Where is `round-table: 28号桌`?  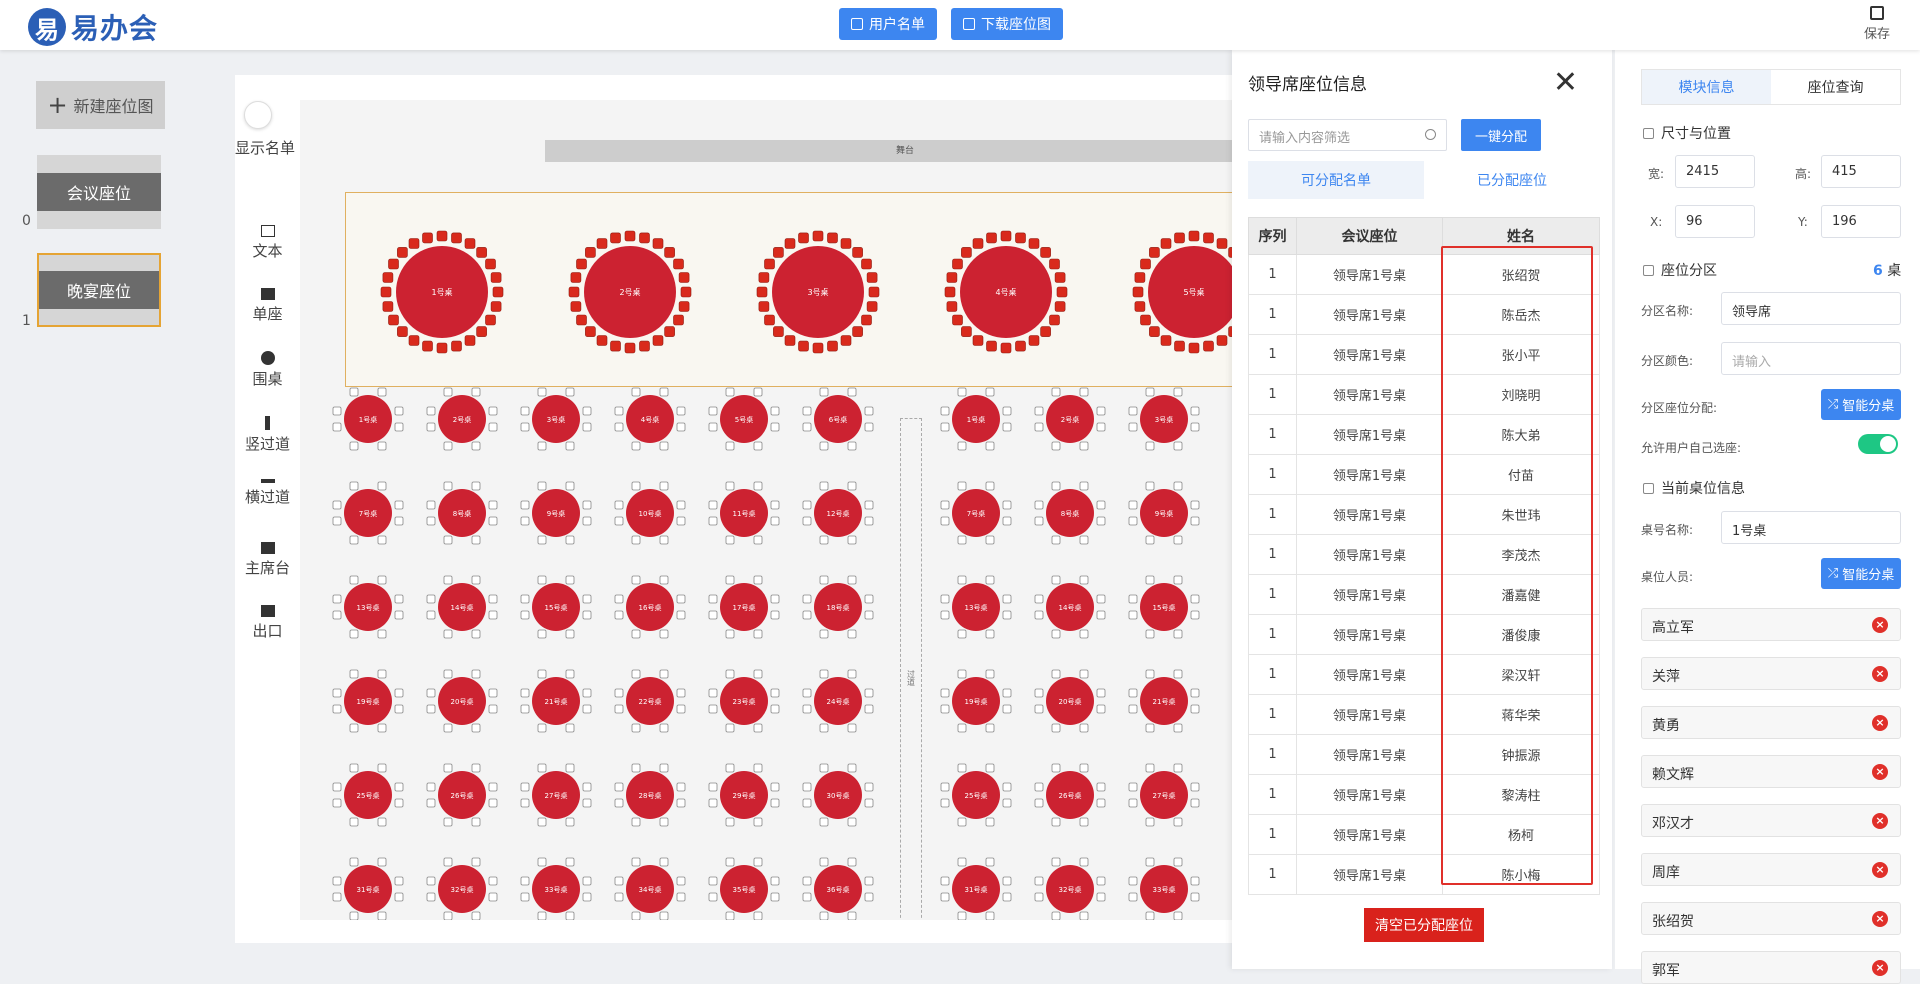 round-table: 28号桌 is located at coordinates (650, 795).